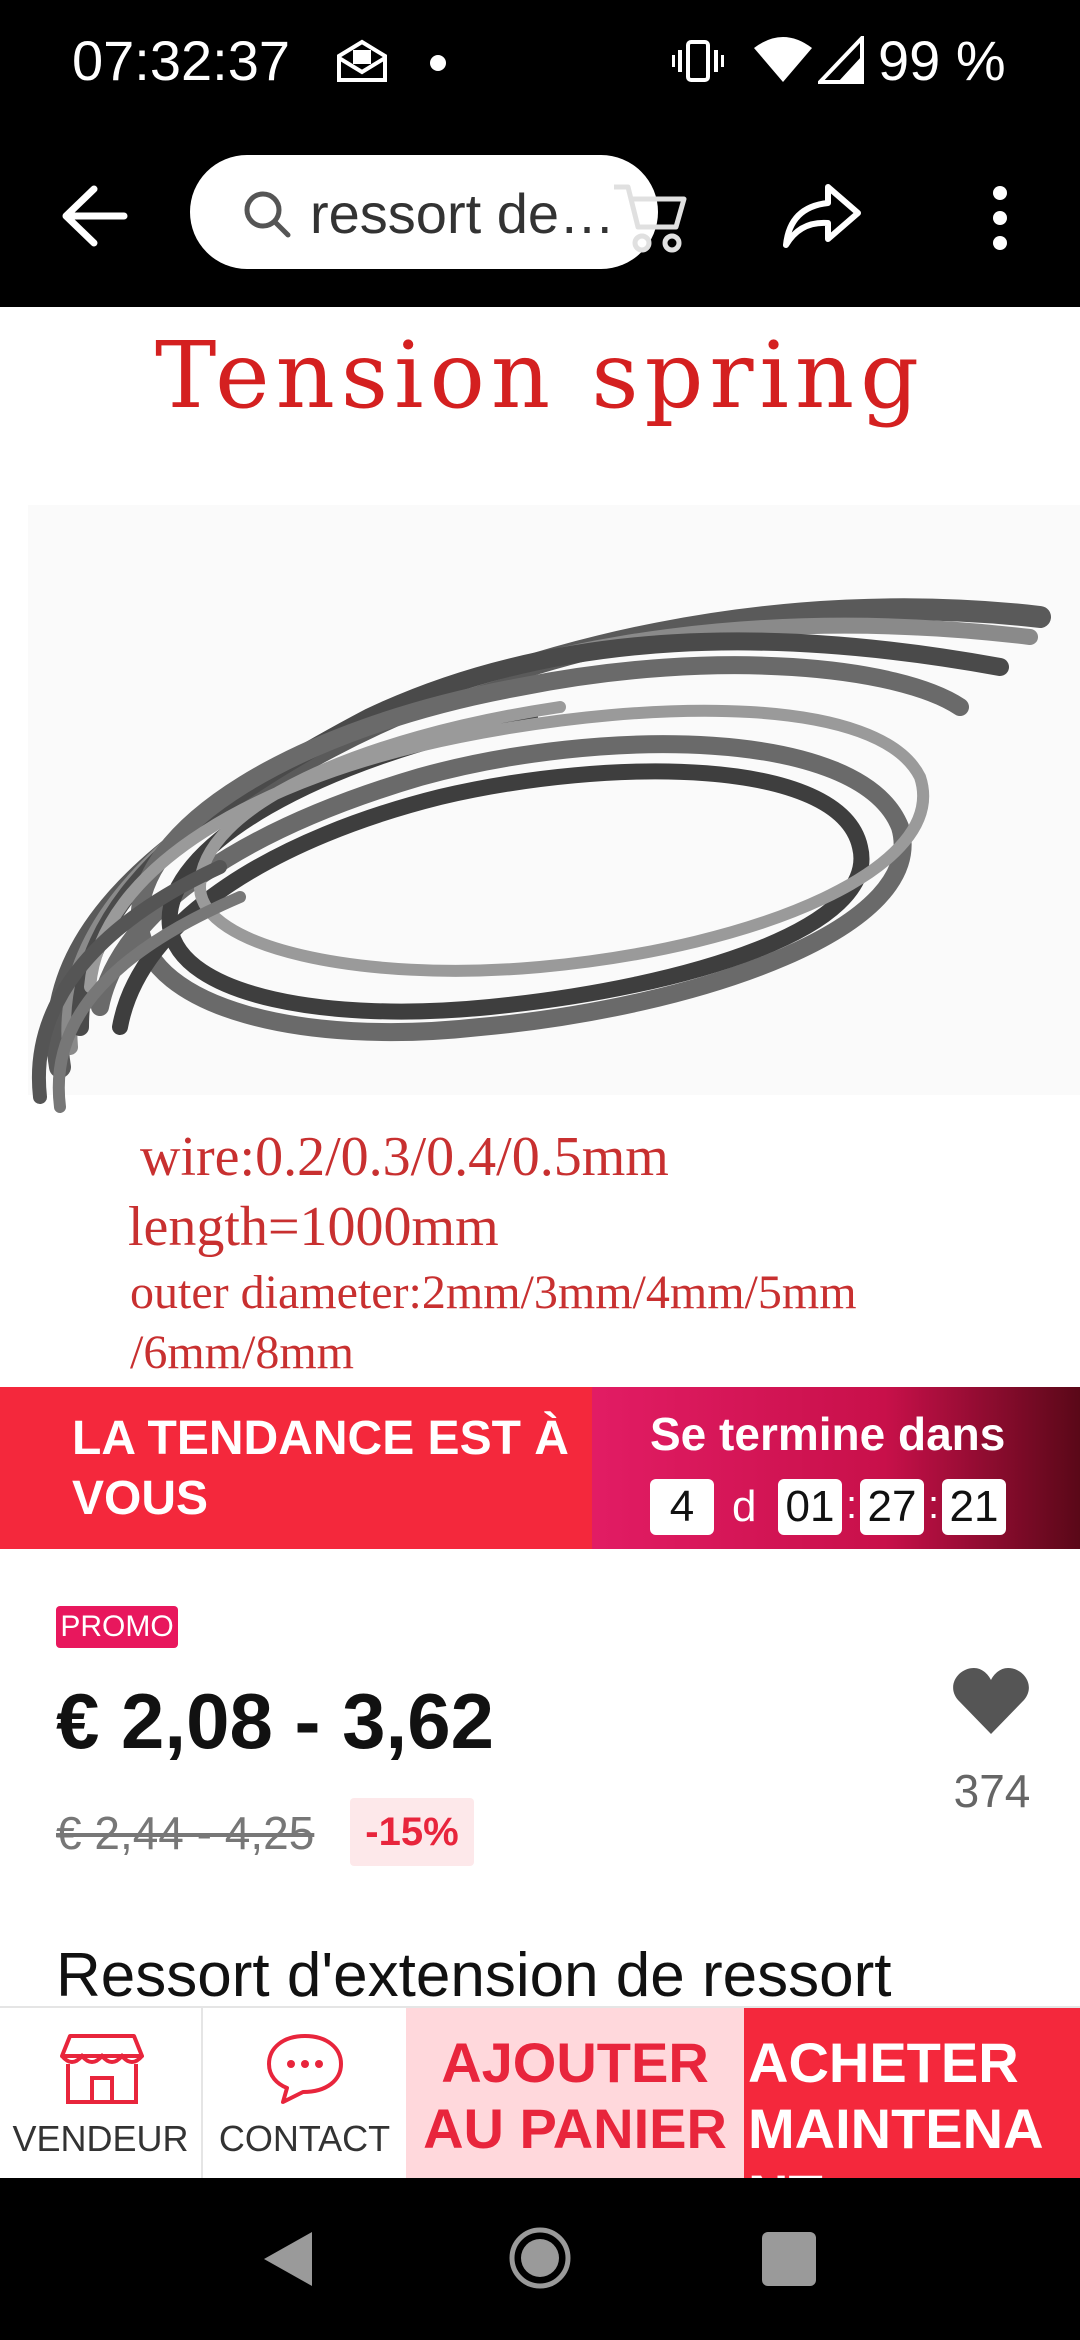 Image resolution: width=1080 pixels, height=2340 pixels. What do you see at coordinates (185, 1833) in the screenshot?
I see `original-price: € 2,44 - 4,25` at bounding box center [185, 1833].